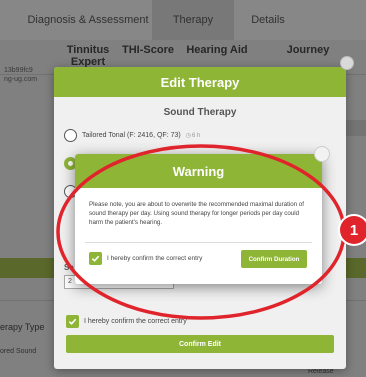 Image resolution: width=366 pixels, height=377 pixels. What do you see at coordinates (69, 267) in the screenshot?
I see `duration-select-label: Se` at bounding box center [69, 267].